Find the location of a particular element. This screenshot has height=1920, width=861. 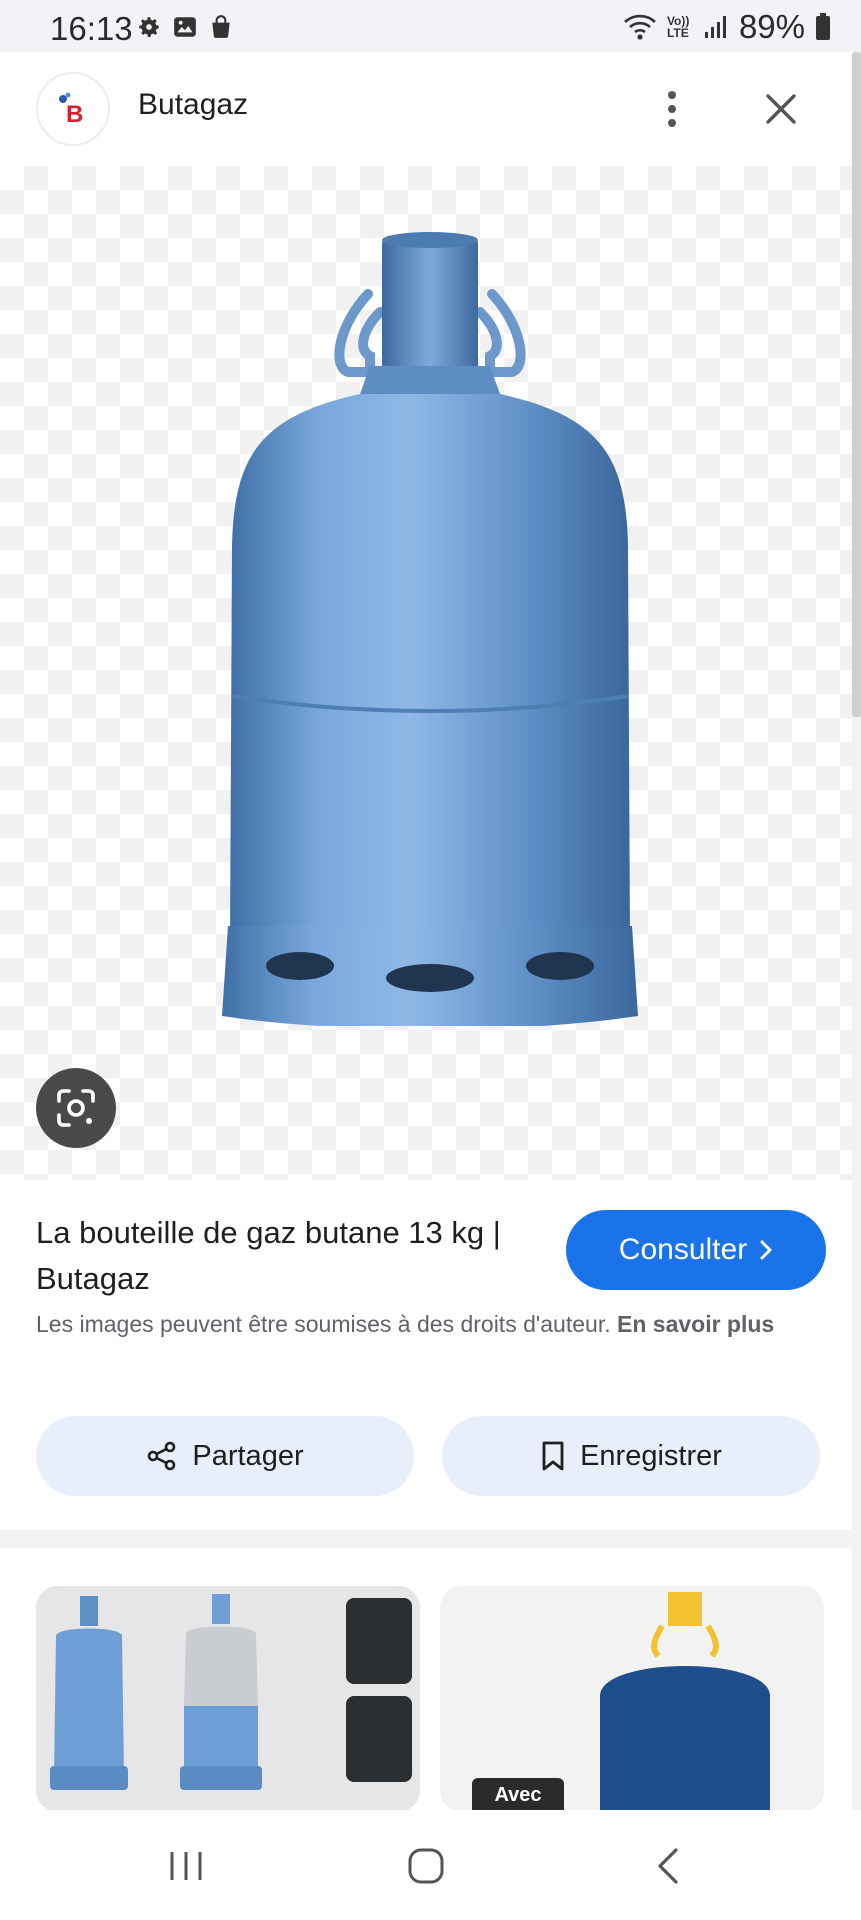

logo-letter: B is located at coordinates (74, 114).